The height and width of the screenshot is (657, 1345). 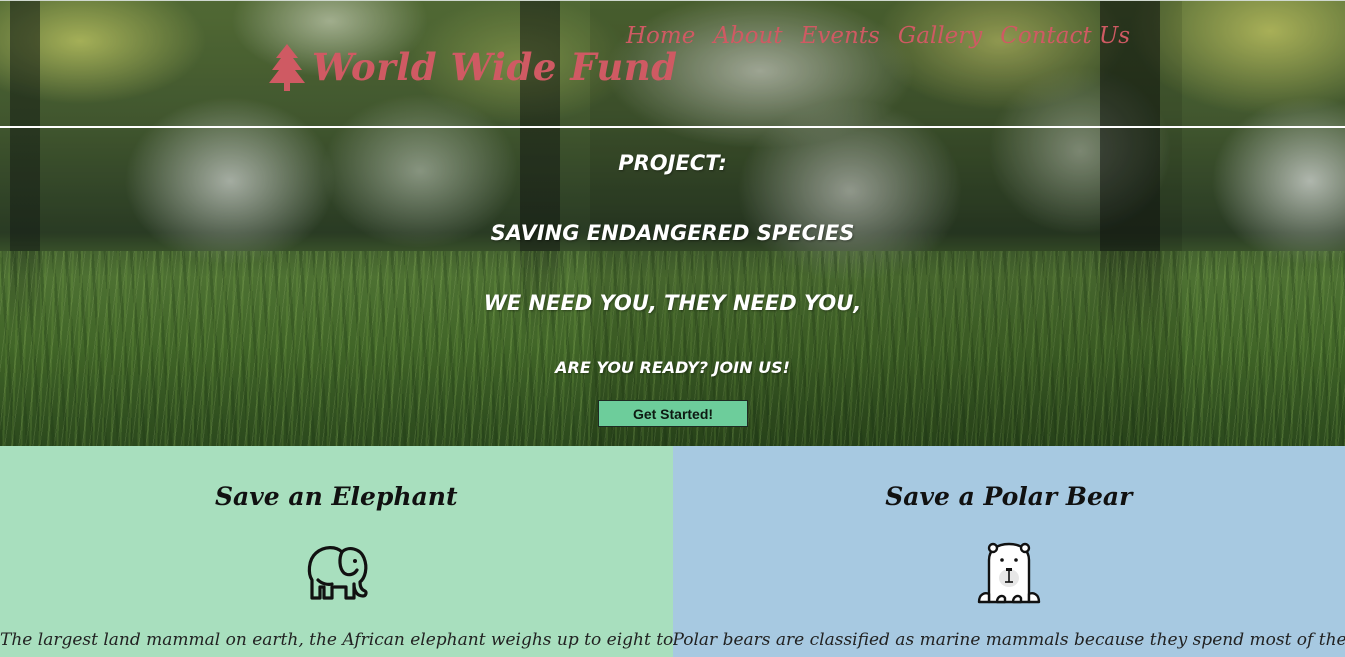 What do you see at coordinates (338, 573) in the screenshot?
I see `elephant-icon` at bounding box center [338, 573].